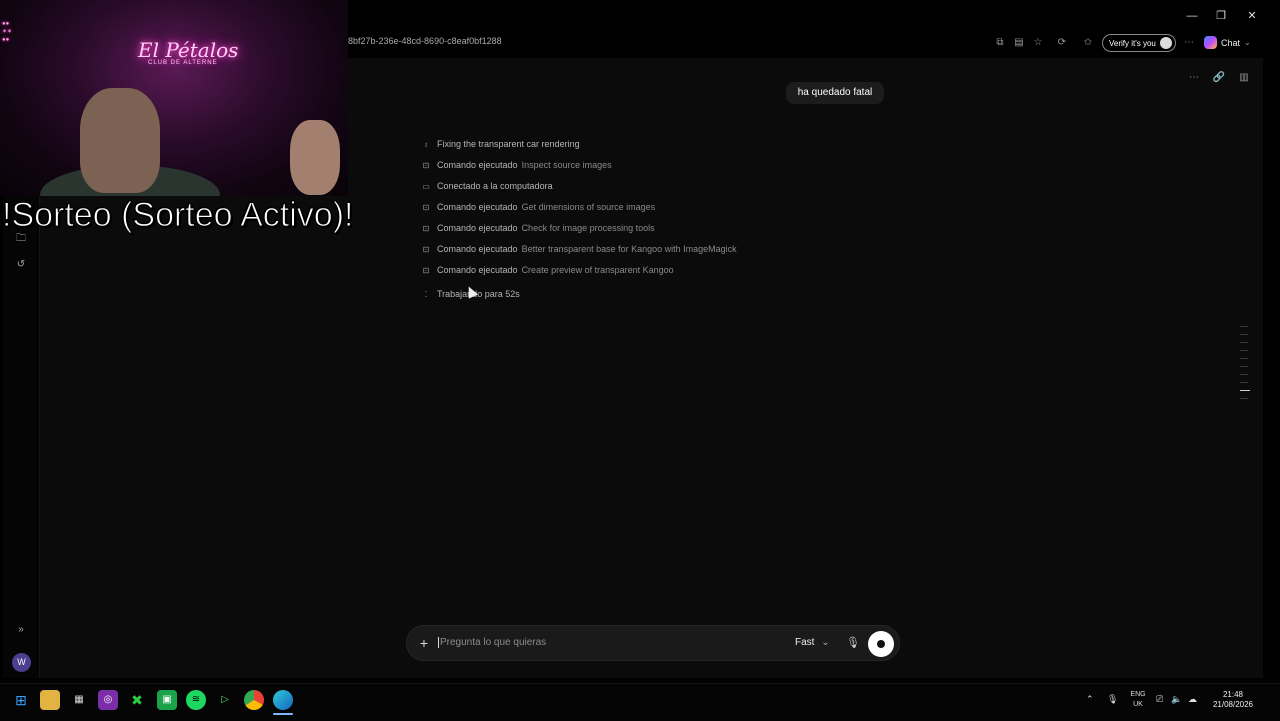 This screenshot has height=721, width=1280. What do you see at coordinates (1194, 78) in the screenshot?
I see `more-options-icon: ⋯` at bounding box center [1194, 78].